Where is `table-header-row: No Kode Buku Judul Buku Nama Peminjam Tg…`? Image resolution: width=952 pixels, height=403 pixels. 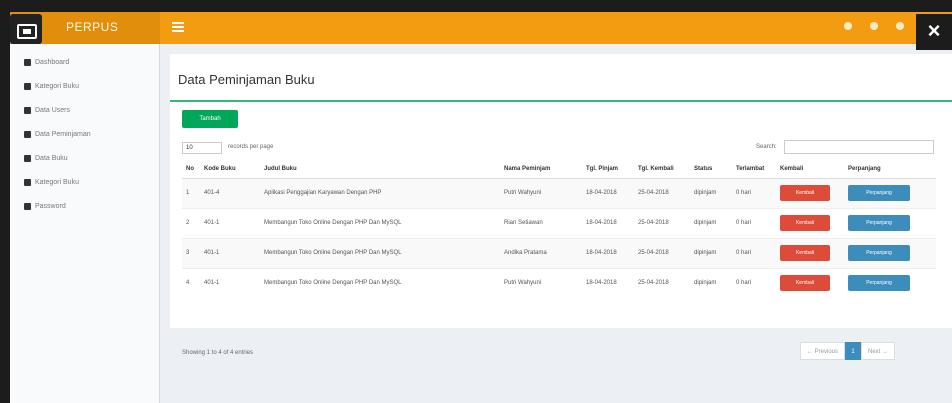
table-header-row: No Kode Buku Judul Buku Nama Peminjam Tg… is located at coordinates (559, 169).